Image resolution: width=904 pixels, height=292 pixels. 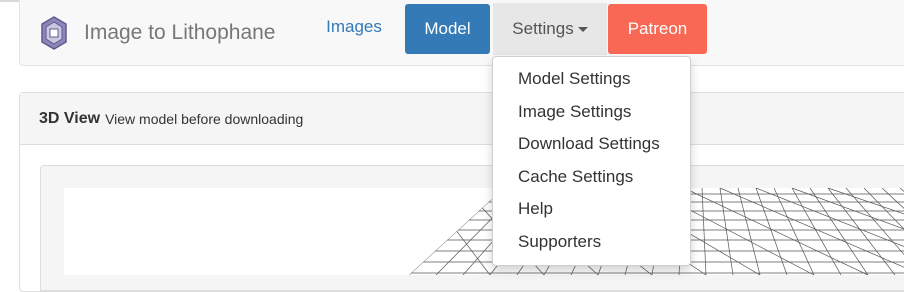 I want to click on panel-subtitle: View model before downloading, so click(x=204, y=118).